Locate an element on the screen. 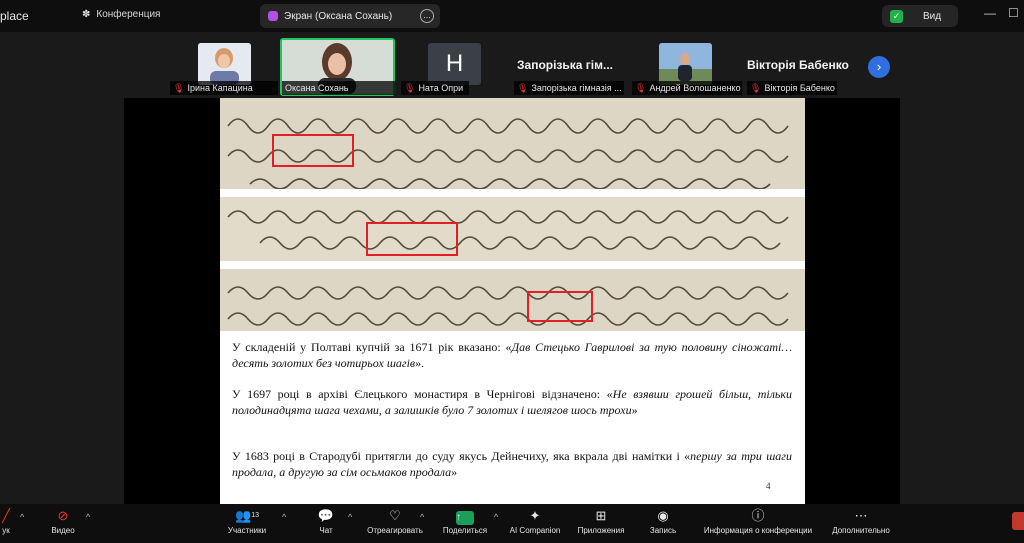  more-label: Дополнительно is located at coordinates (861, 530).